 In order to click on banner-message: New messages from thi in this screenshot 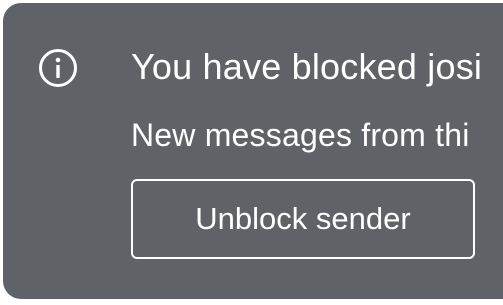, I will do `click(300, 135)`.